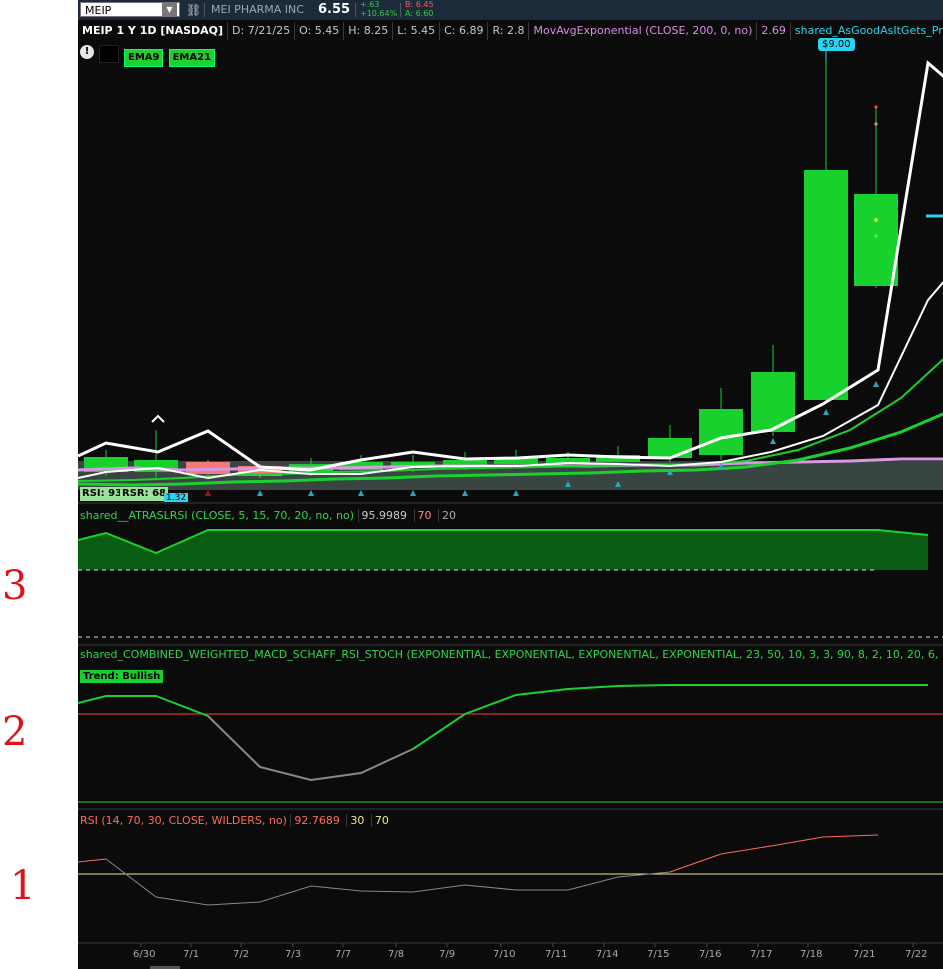 The width and height of the screenshot is (943, 969). I want to click on x-axis-label: 7/9, so click(447, 954).